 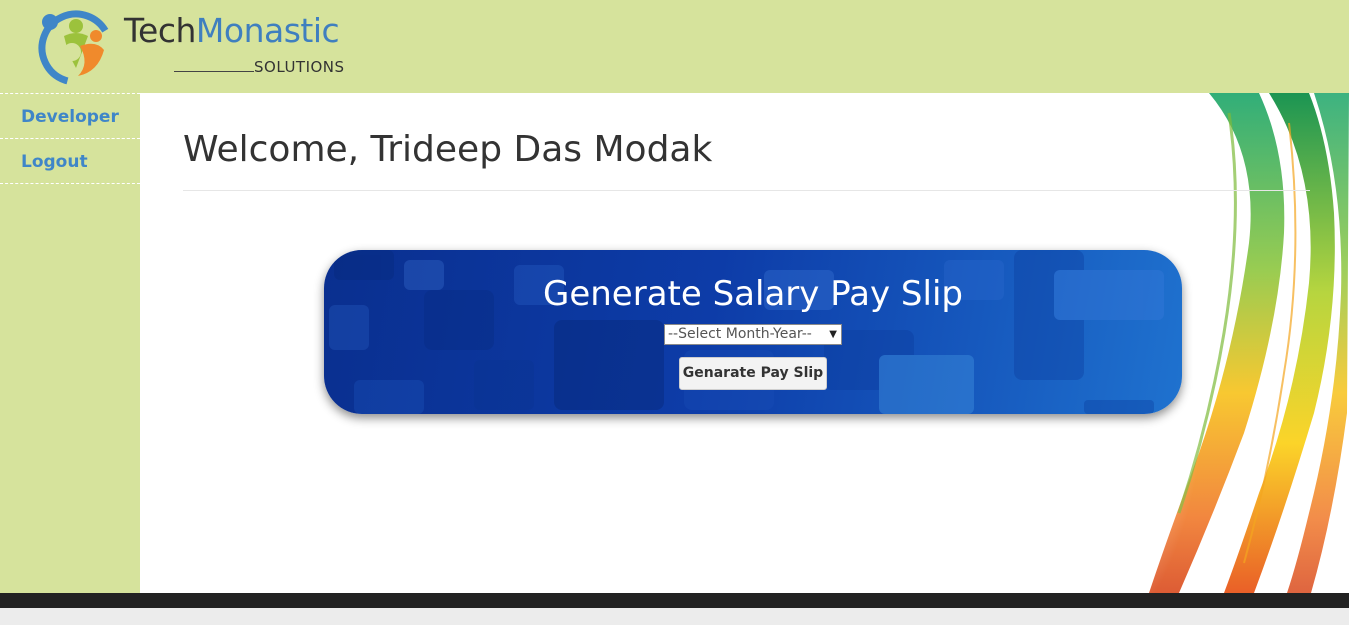 I want to click on company-logo: TechMonastic SOLUTIONS, so click(x=196, y=46).